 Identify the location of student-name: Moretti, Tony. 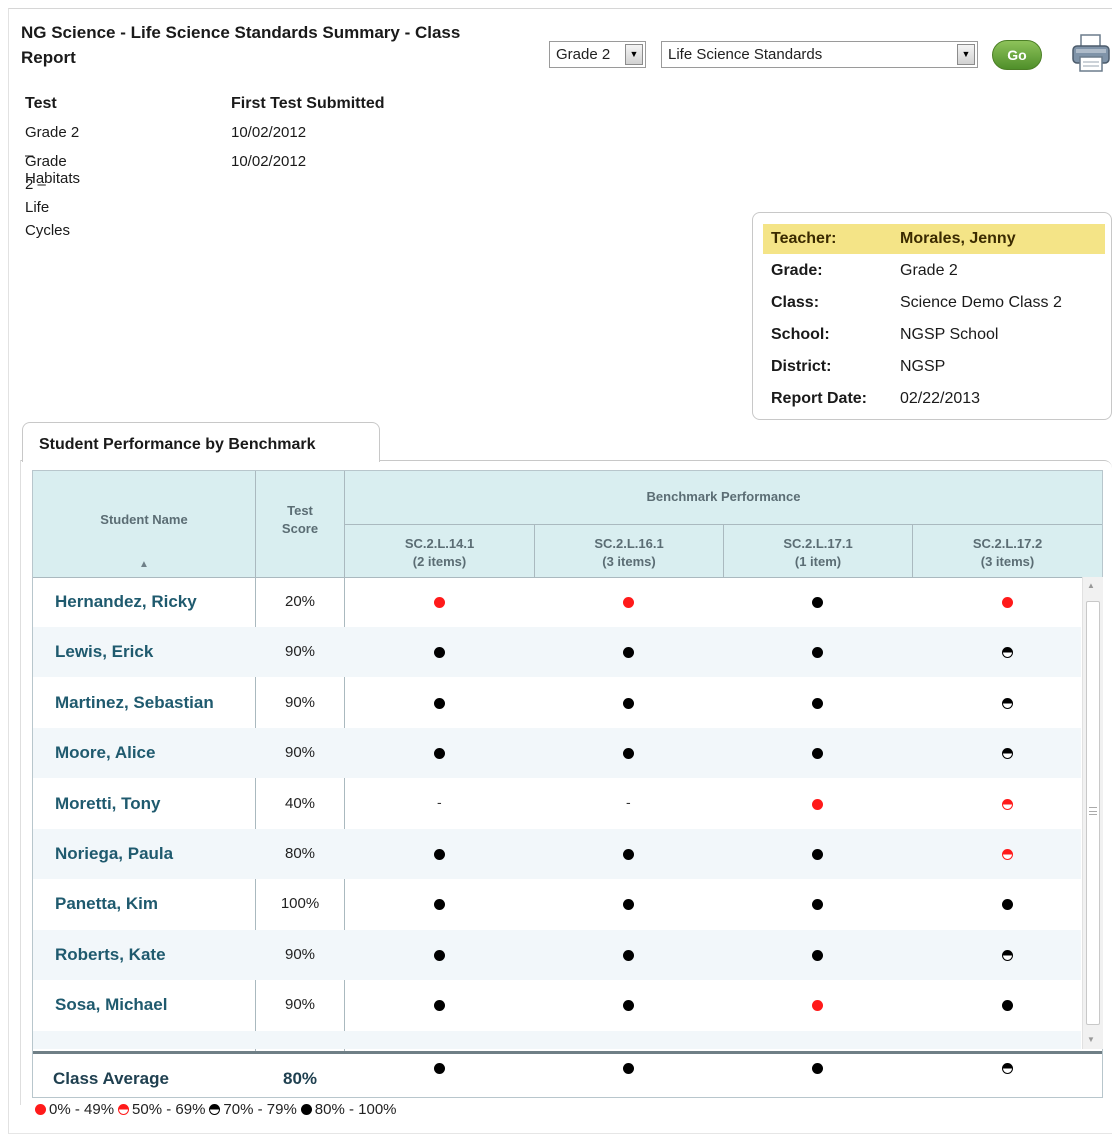
(107, 804).